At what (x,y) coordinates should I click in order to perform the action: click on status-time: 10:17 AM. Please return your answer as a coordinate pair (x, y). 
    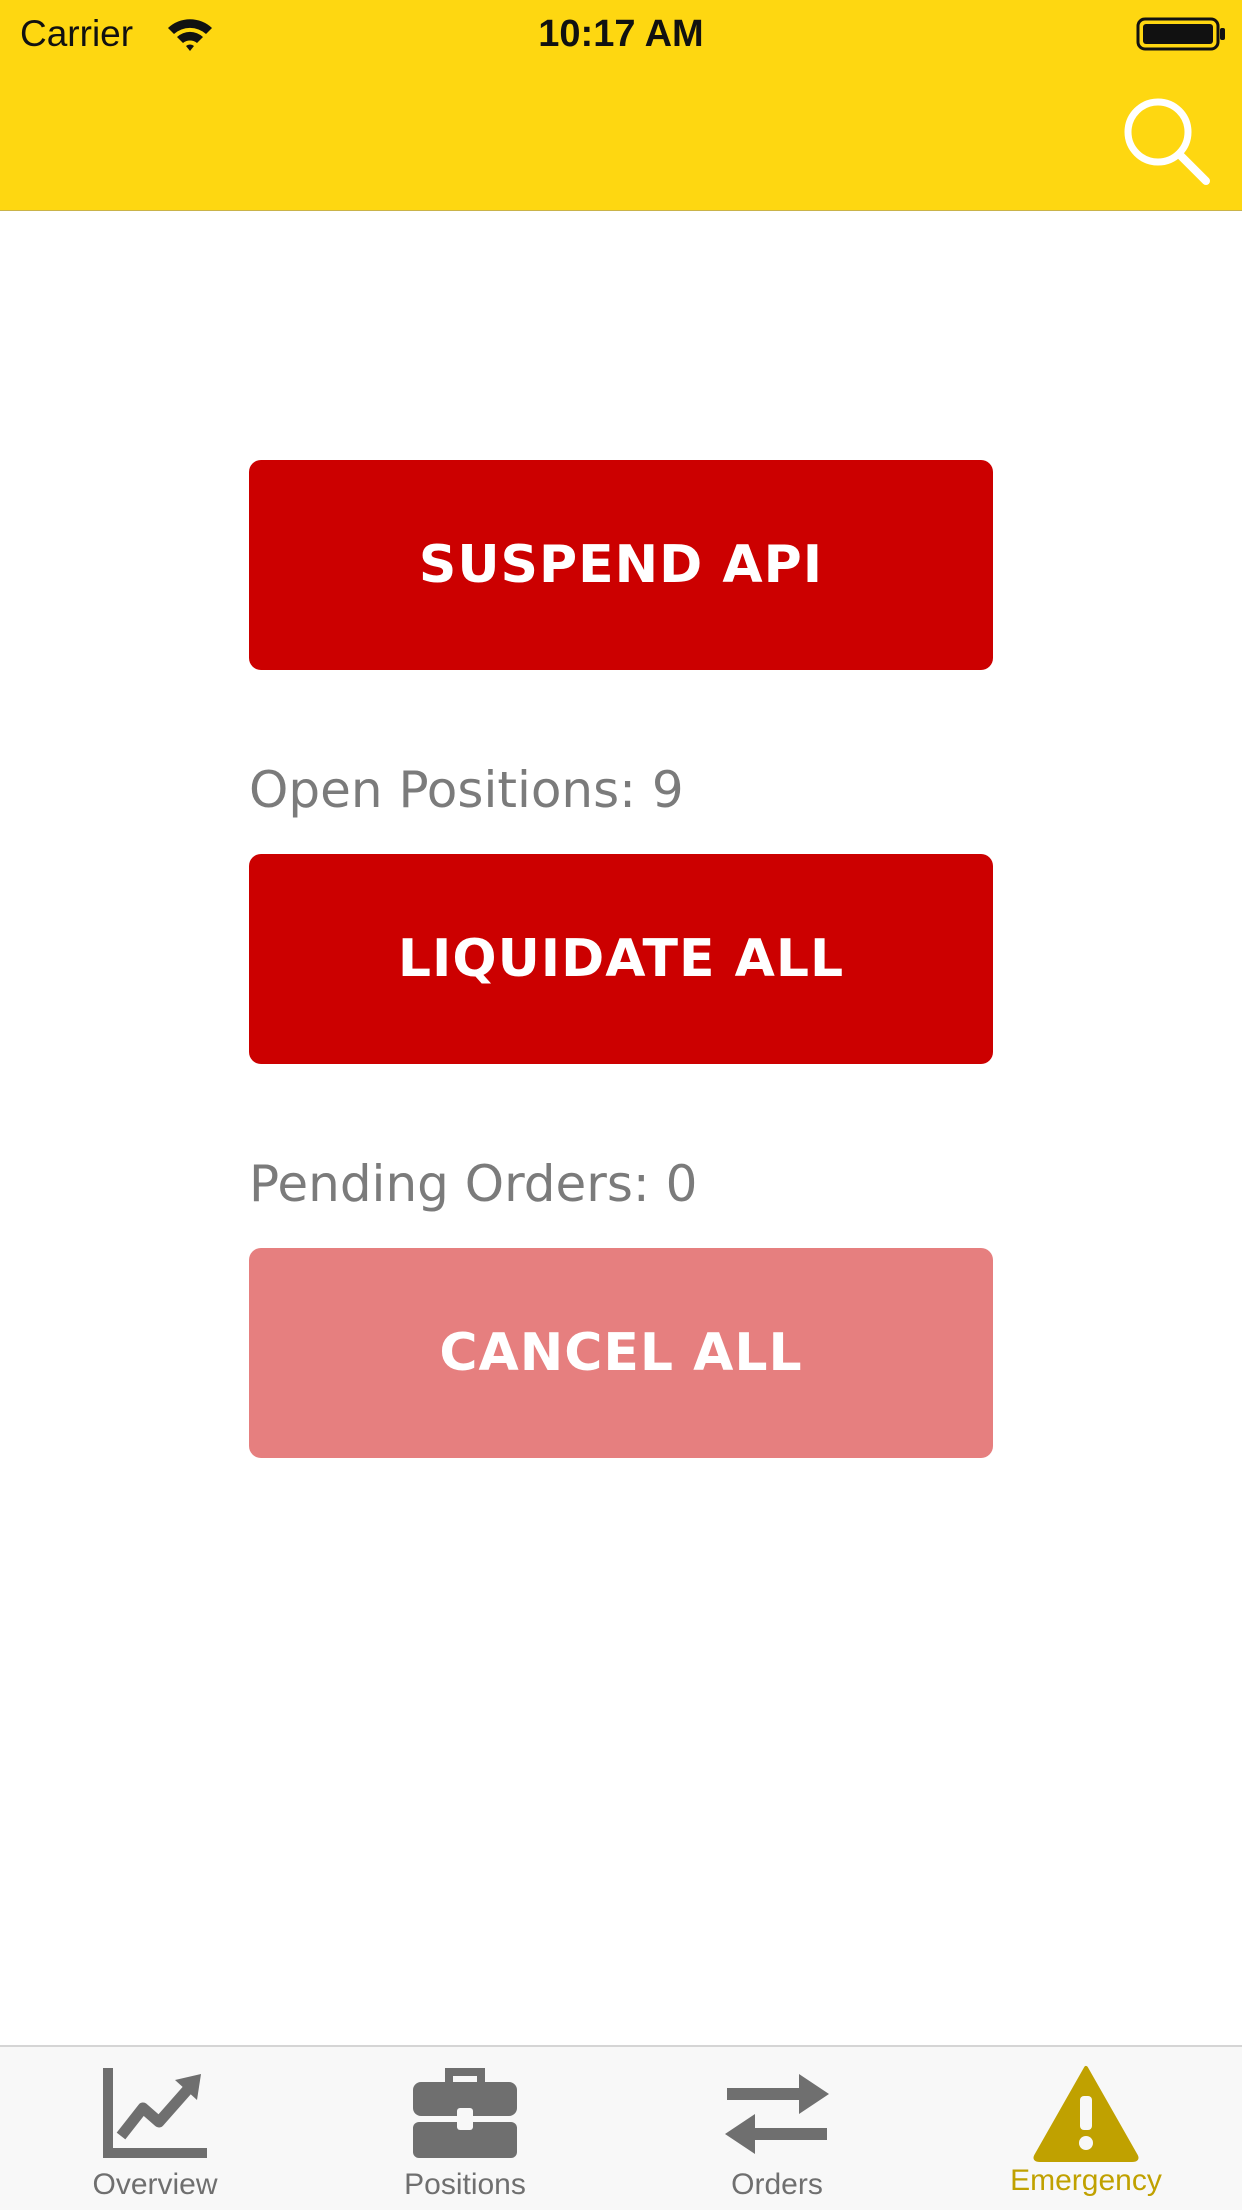
    Looking at the image, I should click on (621, 34).